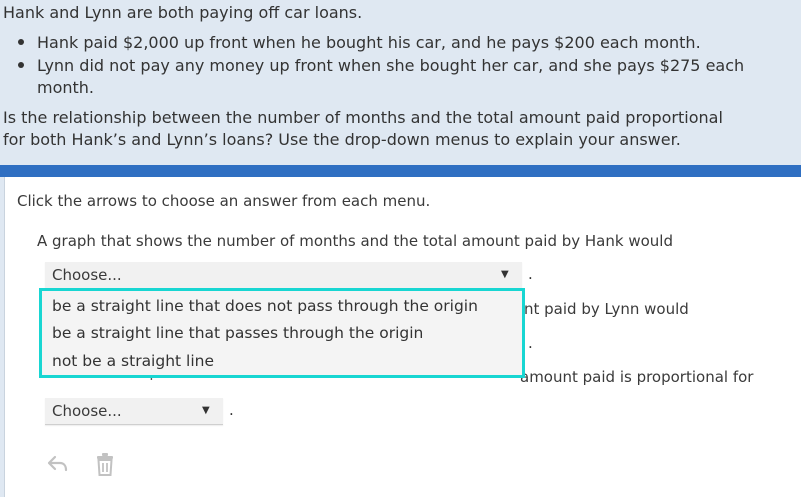 This screenshot has height=497, width=801. What do you see at coordinates (606, 309) in the screenshot?
I see `item2-text-tail: nt paid by Lynn would` at bounding box center [606, 309].